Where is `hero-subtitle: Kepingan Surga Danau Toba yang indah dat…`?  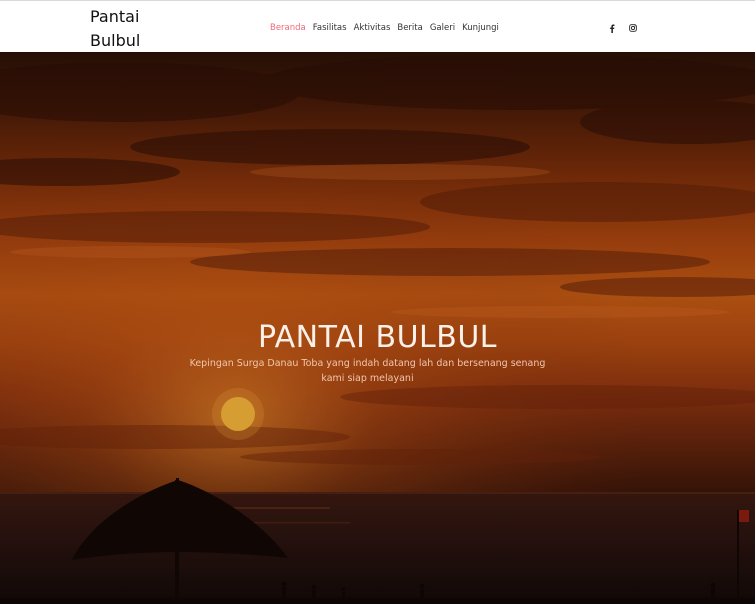
hero-subtitle: Kepingan Surga Danau Toba yang indah dat… is located at coordinates (367, 370).